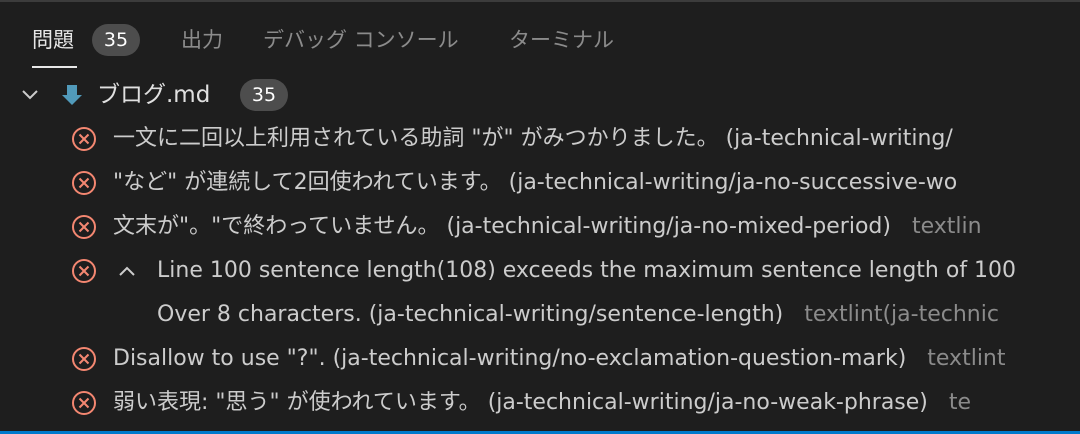 Image resolution: width=1080 pixels, height=434 pixels. I want to click on file-group-row: ブログ.md 35, so click(540, 95).